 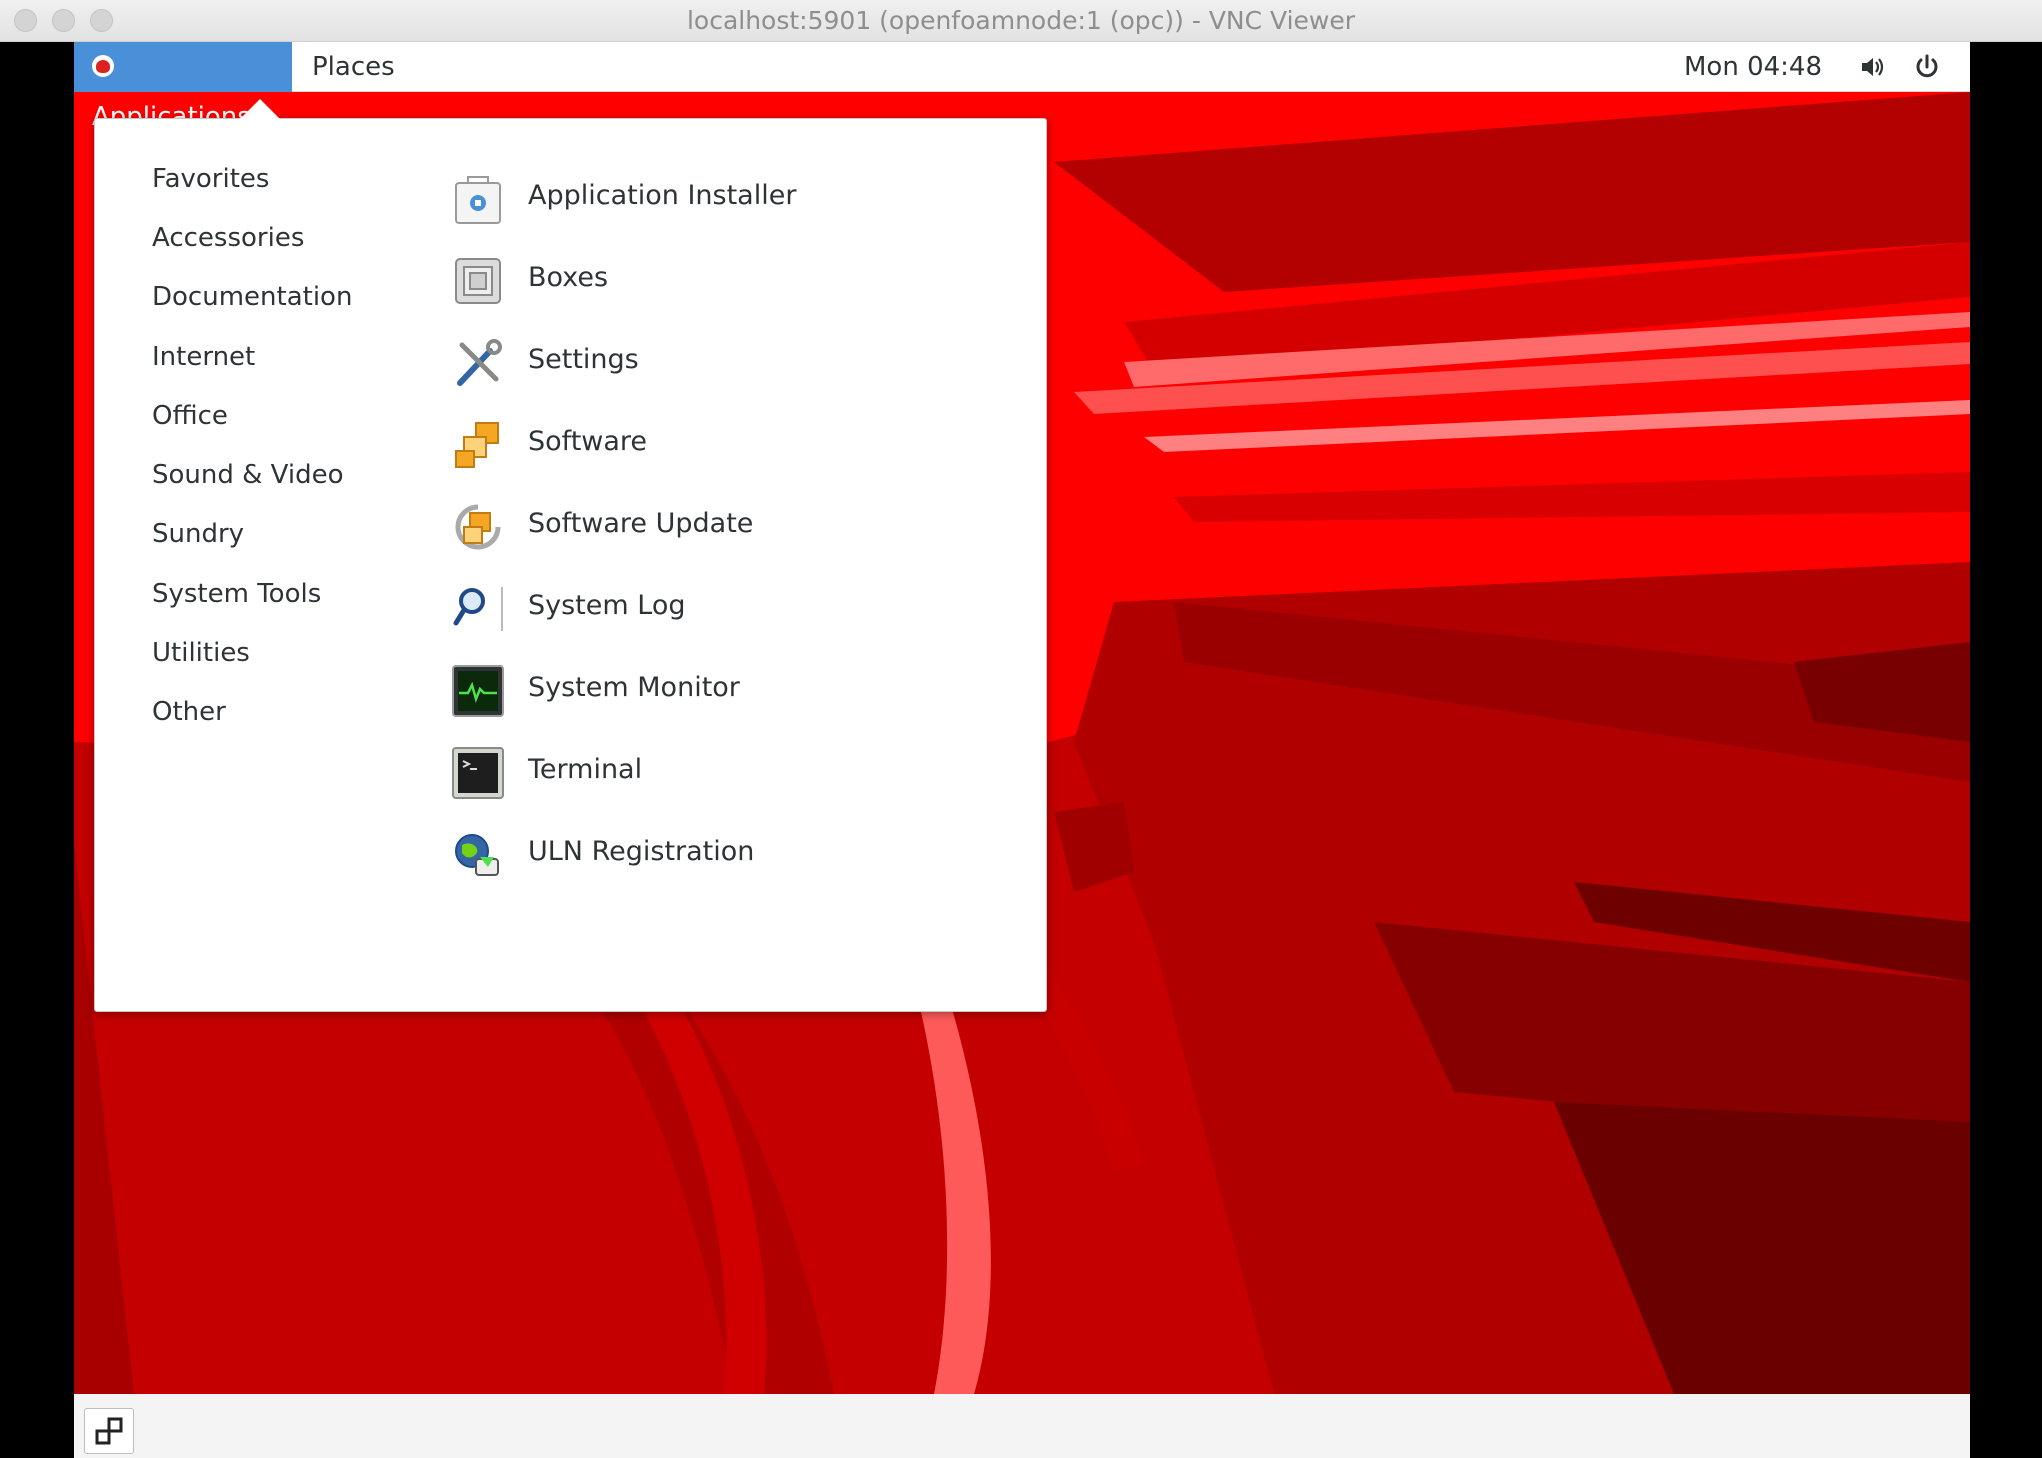 I want to click on app-application-installer: Application Installer, so click(x=730, y=196).